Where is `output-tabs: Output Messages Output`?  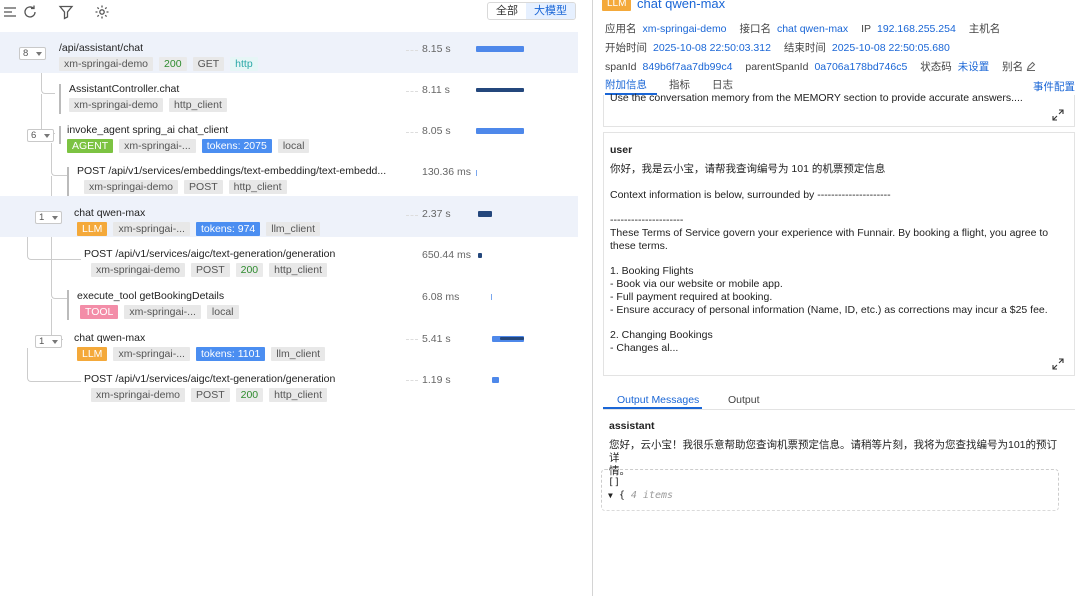 output-tabs: Output Messages Output is located at coordinates (839, 401).